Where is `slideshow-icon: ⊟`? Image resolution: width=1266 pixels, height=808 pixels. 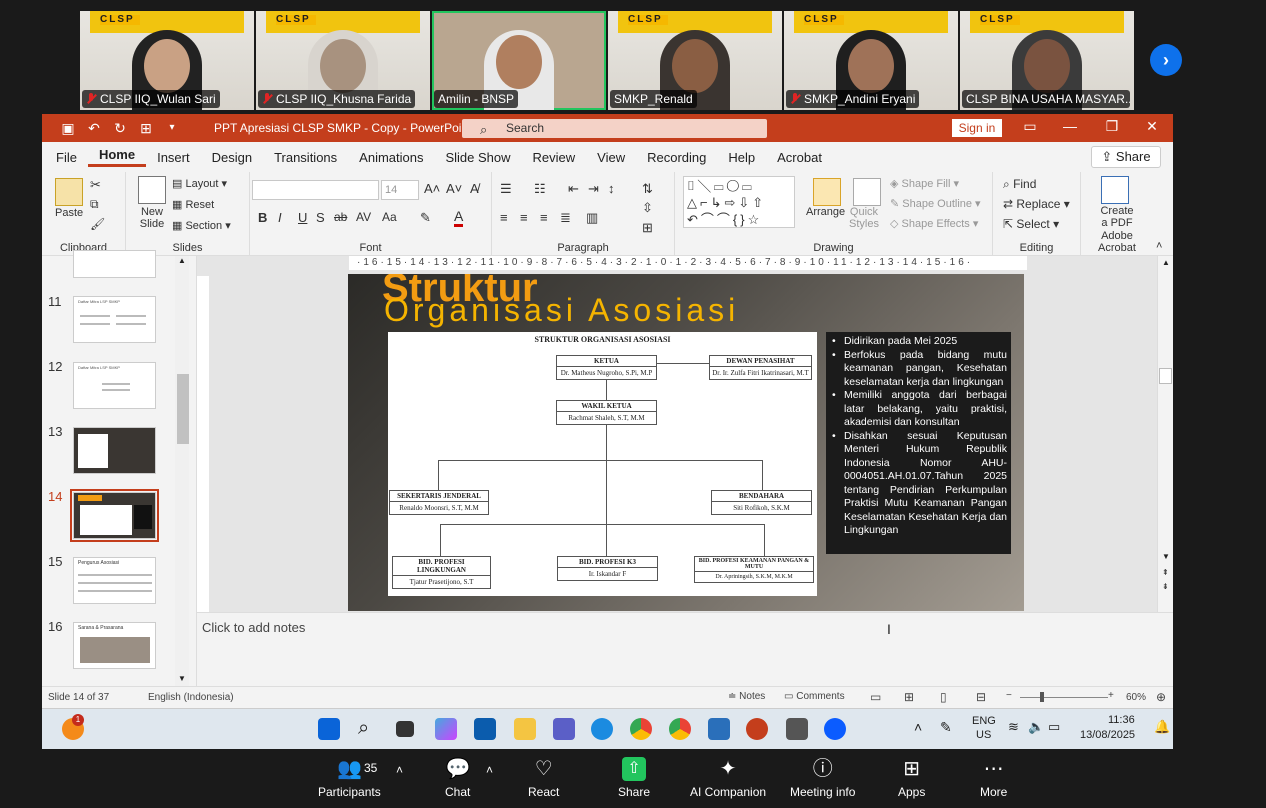 slideshow-icon: ⊟ is located at coordinates (981, 697).